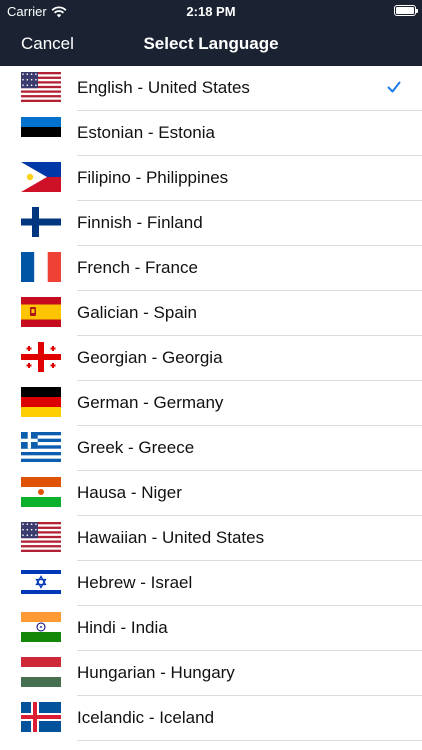 This screenshot has height=750, width=422. Describe the element at coordinates (394, 87) in the screenshot. I see `checkmark-icon` at that location.